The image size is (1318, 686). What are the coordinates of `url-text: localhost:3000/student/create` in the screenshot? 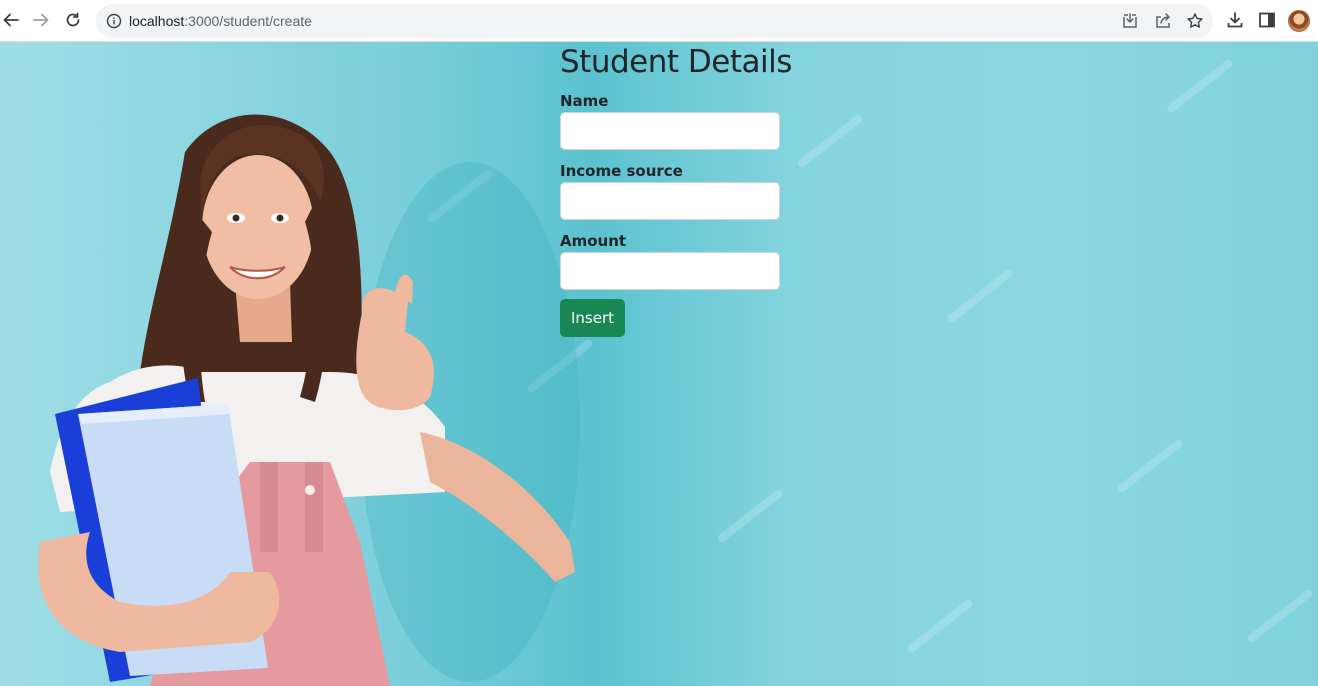 It's located at (220, 21).